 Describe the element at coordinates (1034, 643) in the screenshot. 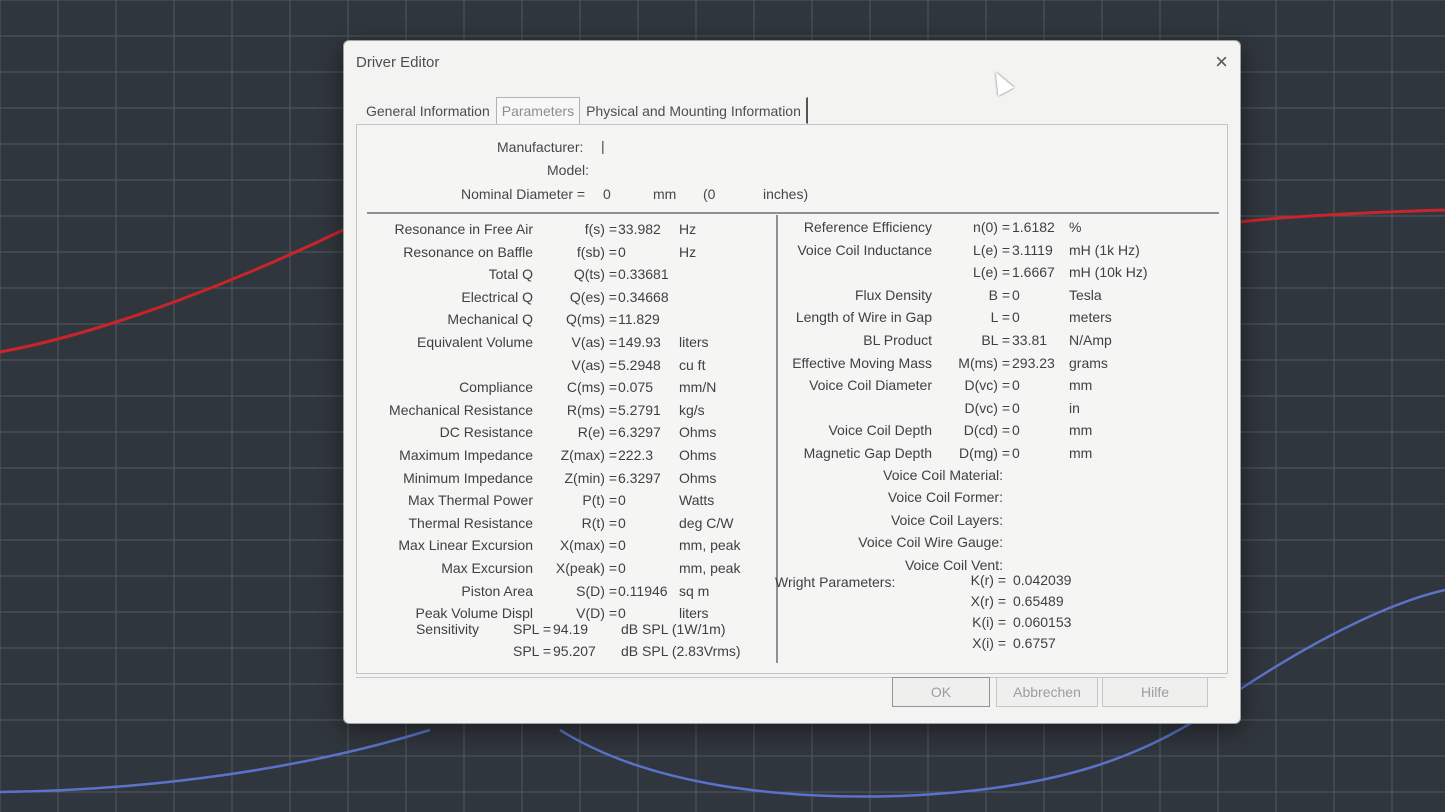

I see `param-value: 0.6757` at that location.